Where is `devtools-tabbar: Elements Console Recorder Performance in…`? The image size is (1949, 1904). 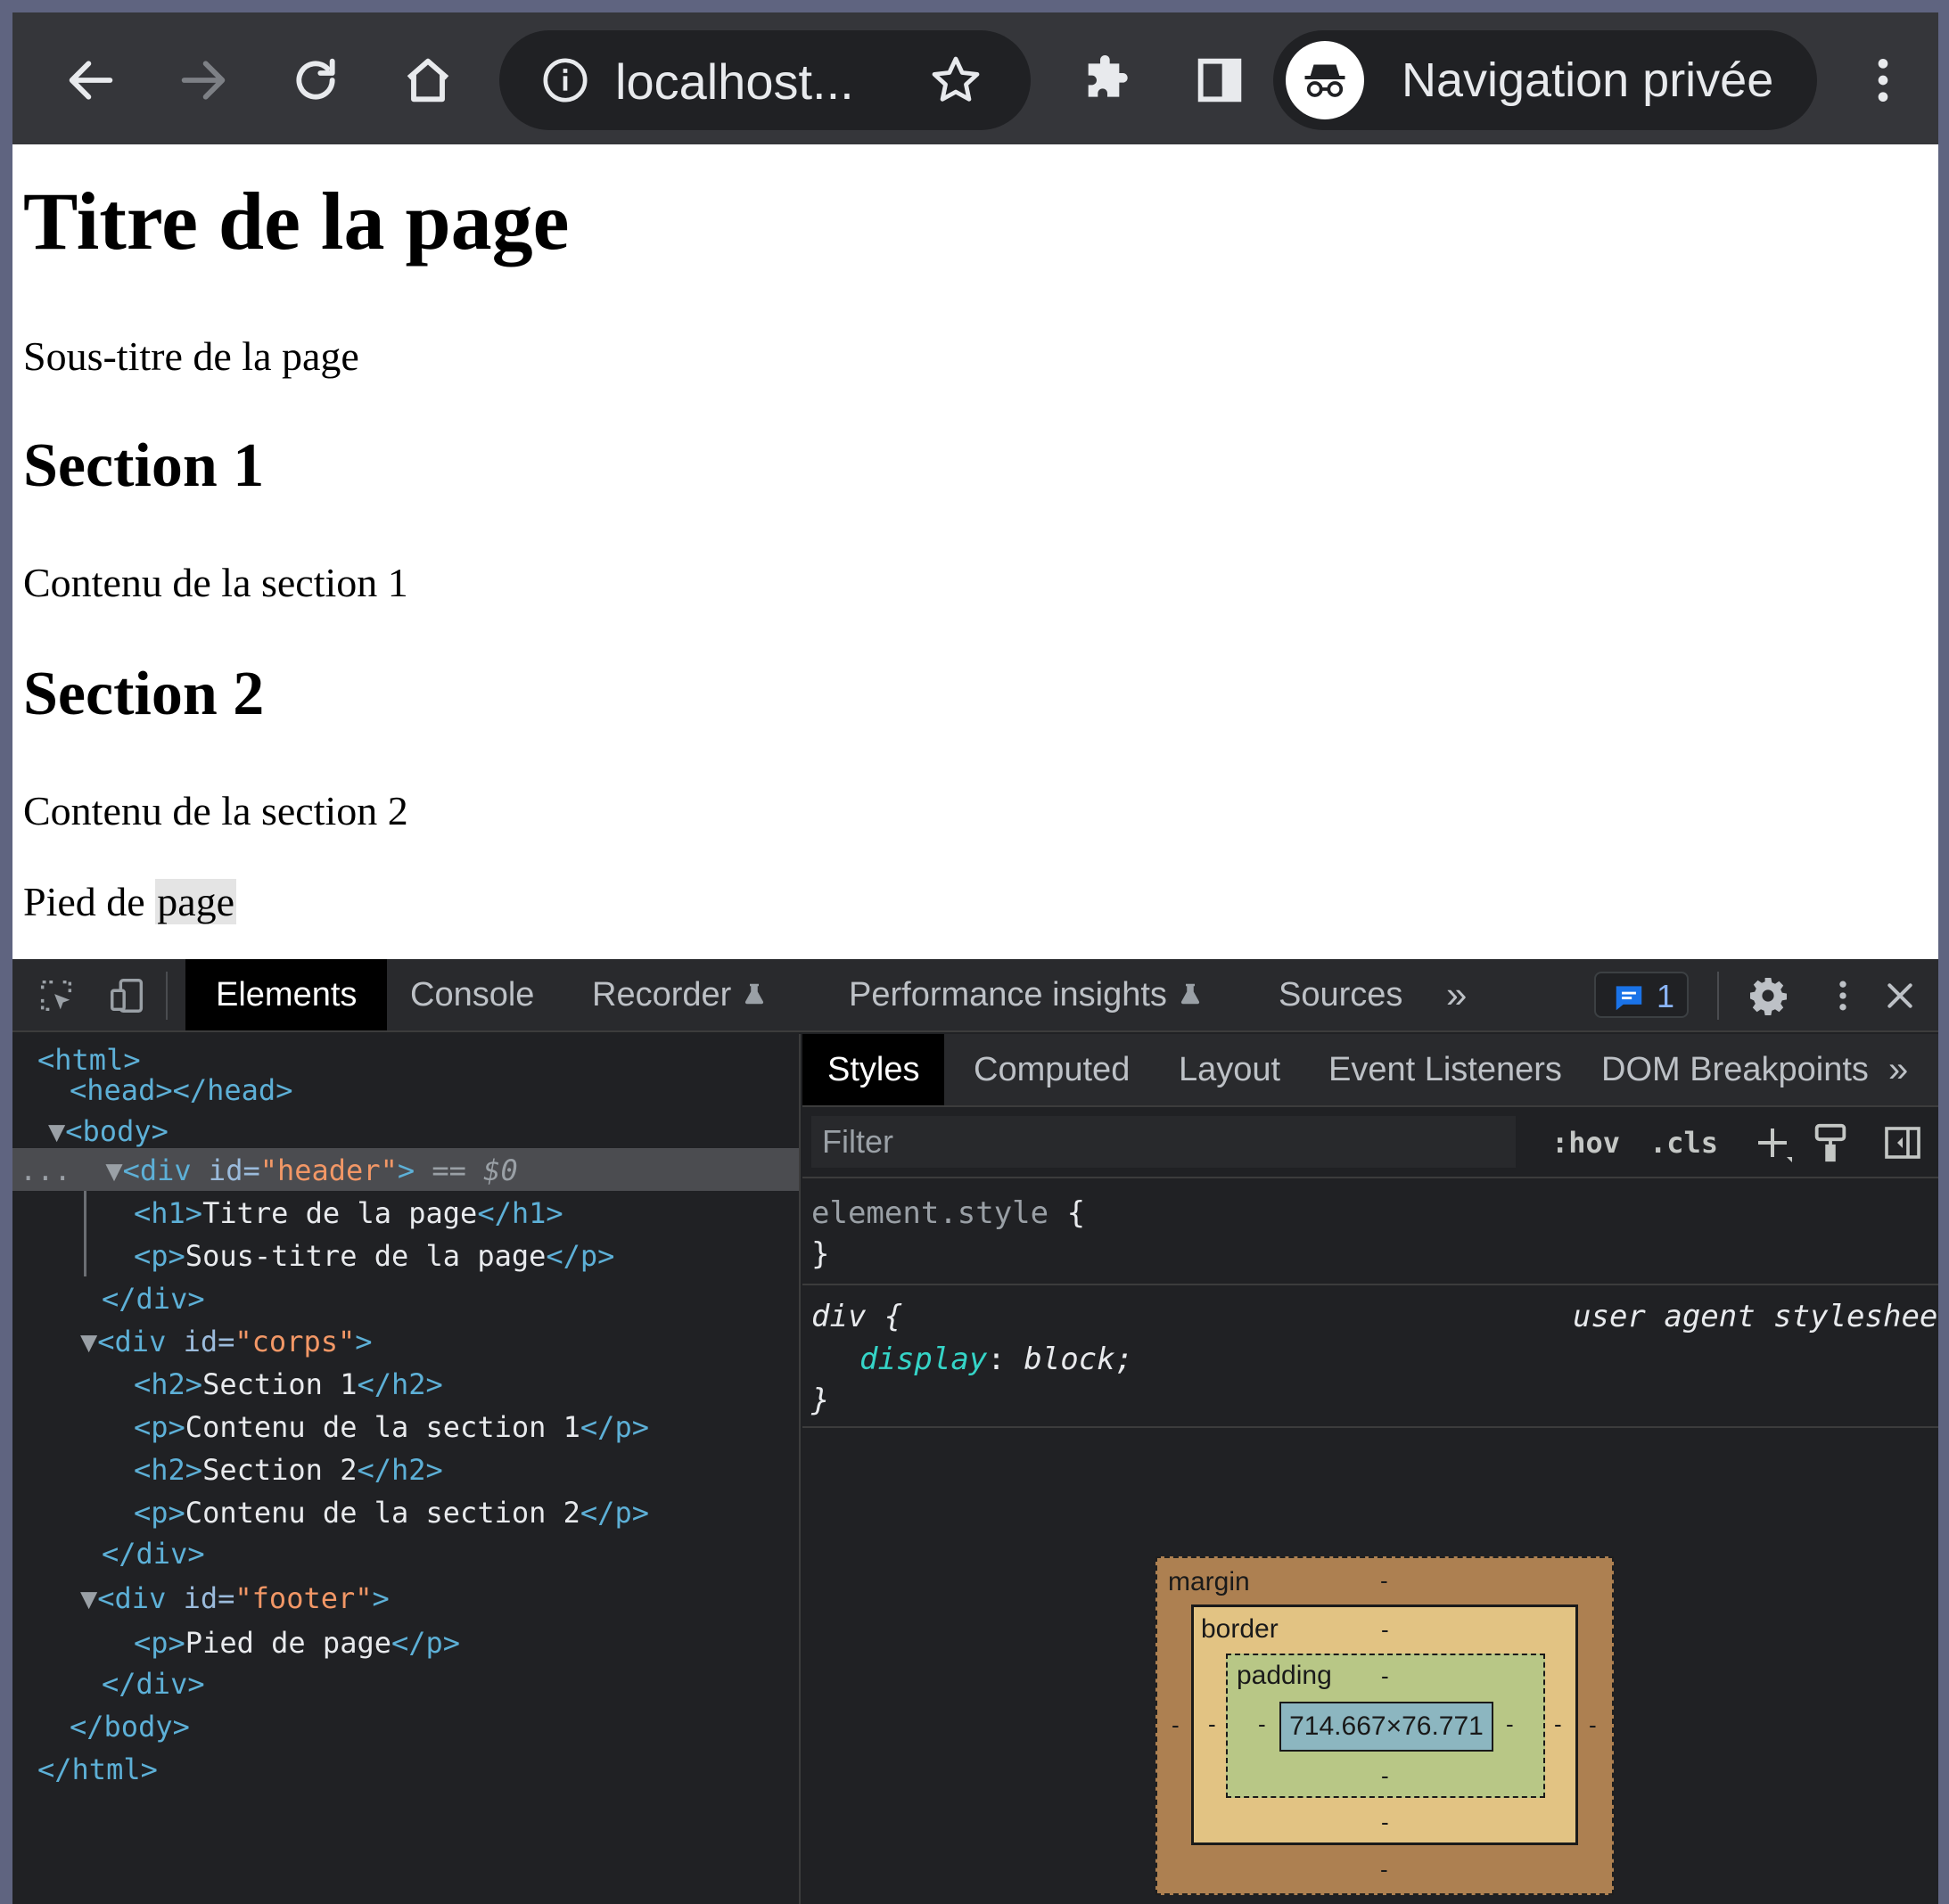 devtools-tabbar: Elements Console Recorder Performance in… is located at coordinates (975, 995).